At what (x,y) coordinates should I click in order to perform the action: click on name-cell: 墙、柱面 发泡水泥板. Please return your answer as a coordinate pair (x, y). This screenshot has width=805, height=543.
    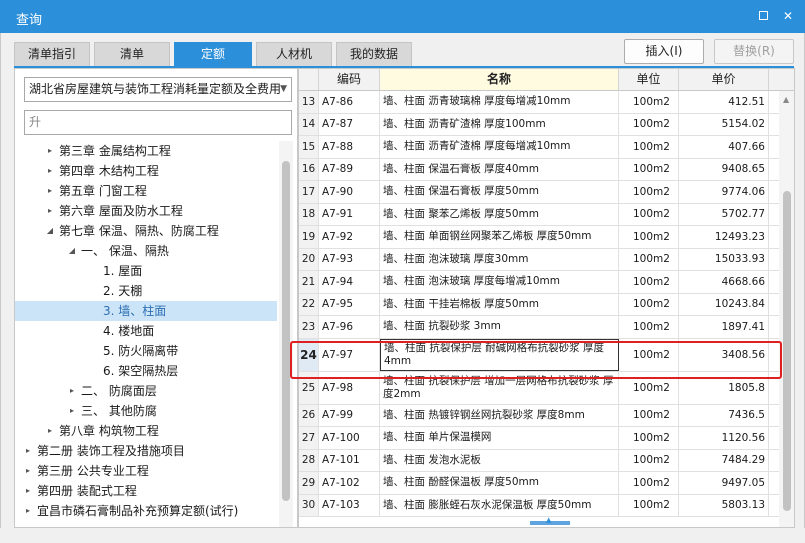
    Looking at the image, I should click on (499, 460).